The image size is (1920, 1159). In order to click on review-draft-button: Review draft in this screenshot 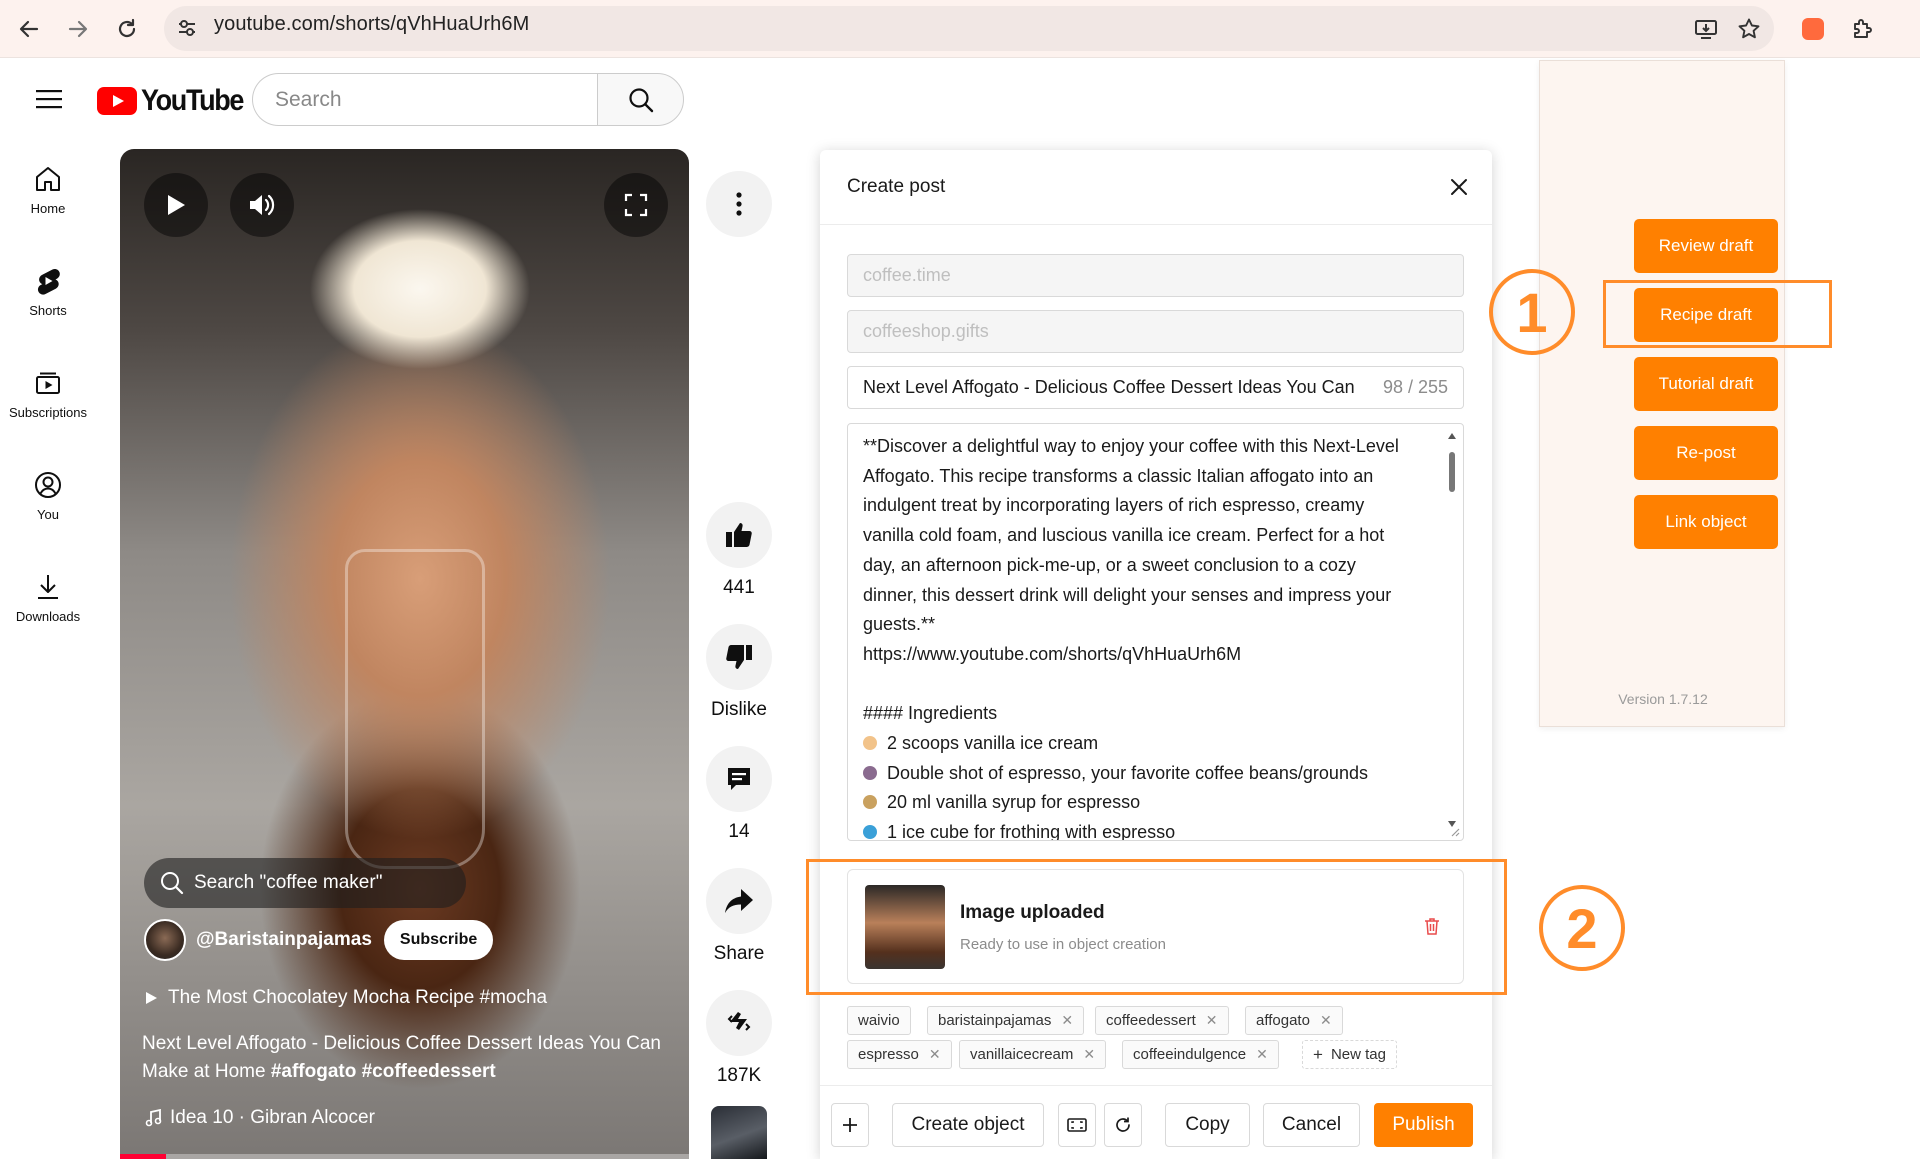, I will do `click(1706, 246)`.